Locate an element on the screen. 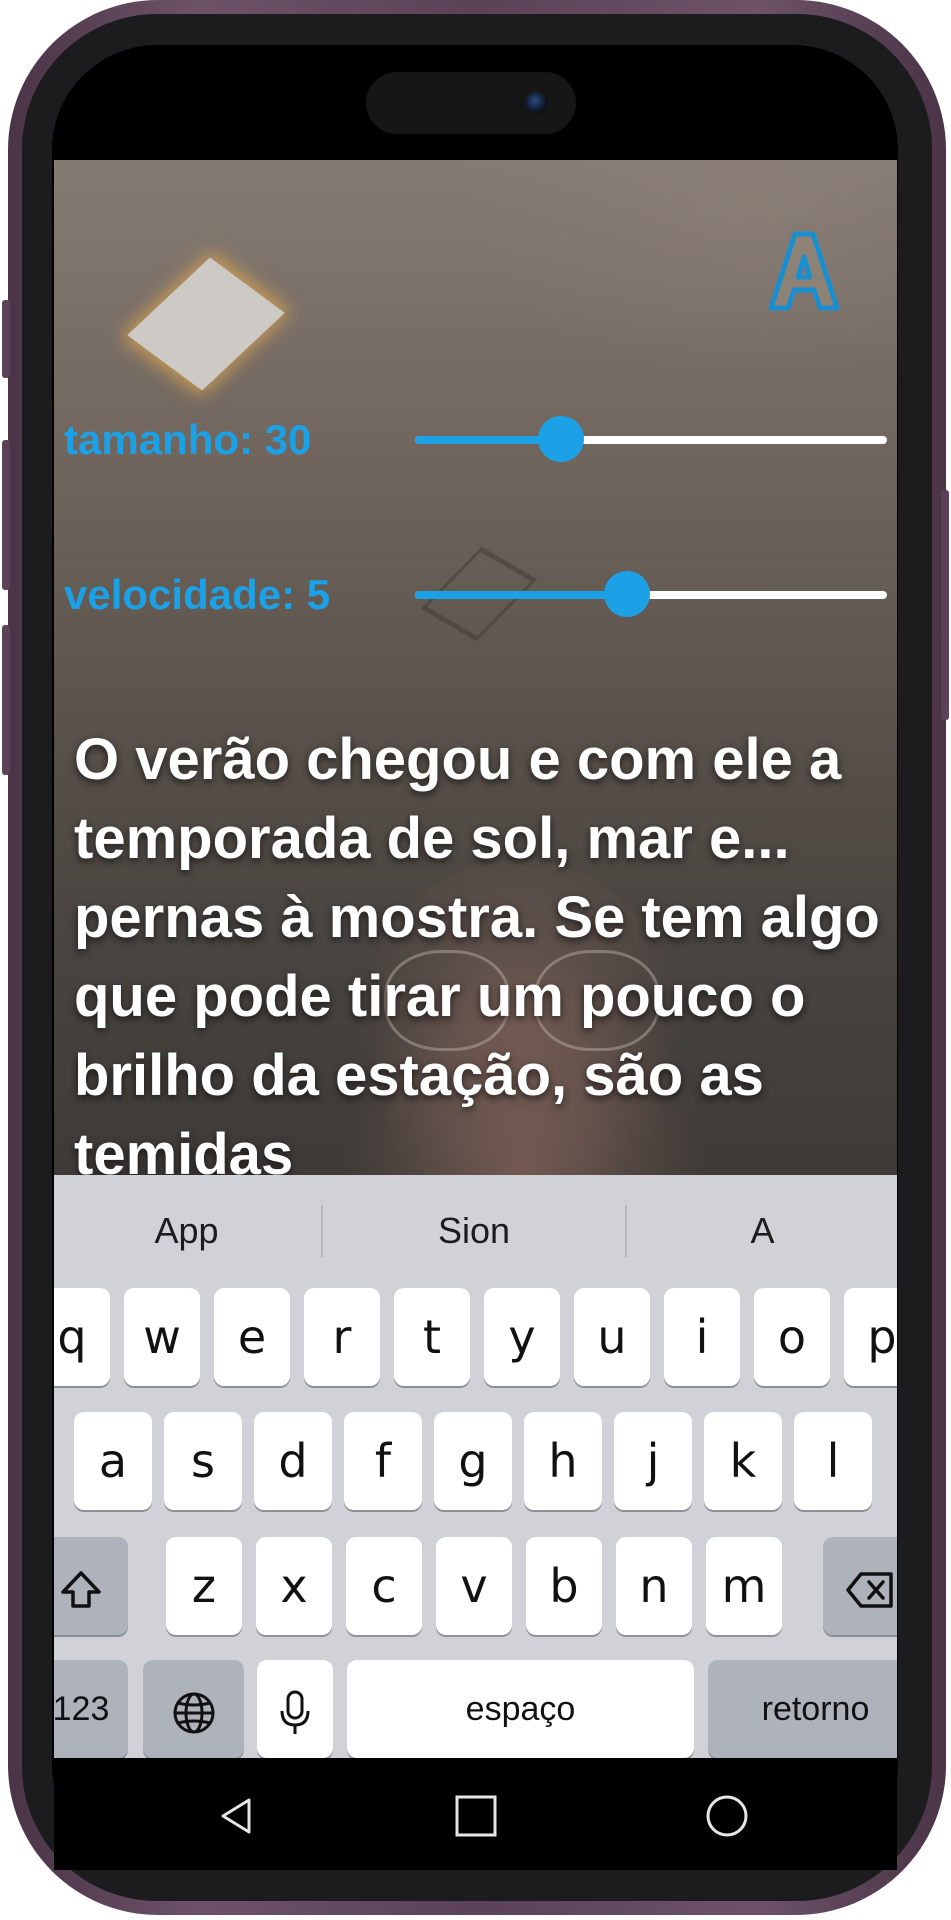 The image size is (951, 1920). home-square-icon is located at coordinates (476, 1816).